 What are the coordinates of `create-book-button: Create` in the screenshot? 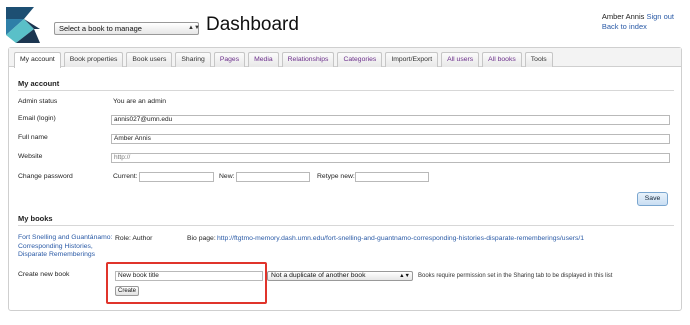 It's located at (127, 291).